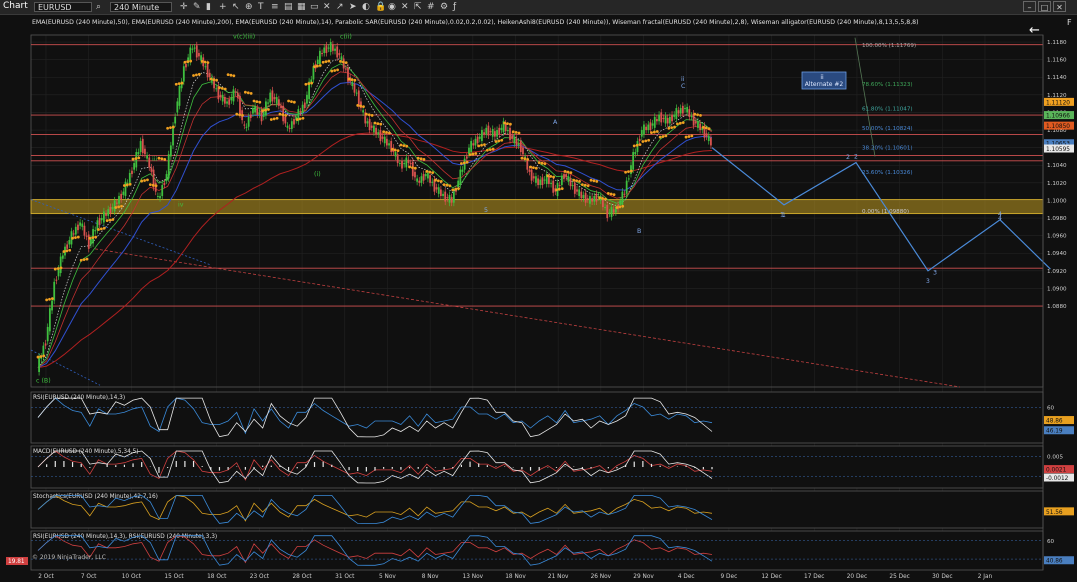  What do you see at coordinates (405, 7) in the screenshot?
I see `cross-icon: ✕` at bounding box center [405, 7].